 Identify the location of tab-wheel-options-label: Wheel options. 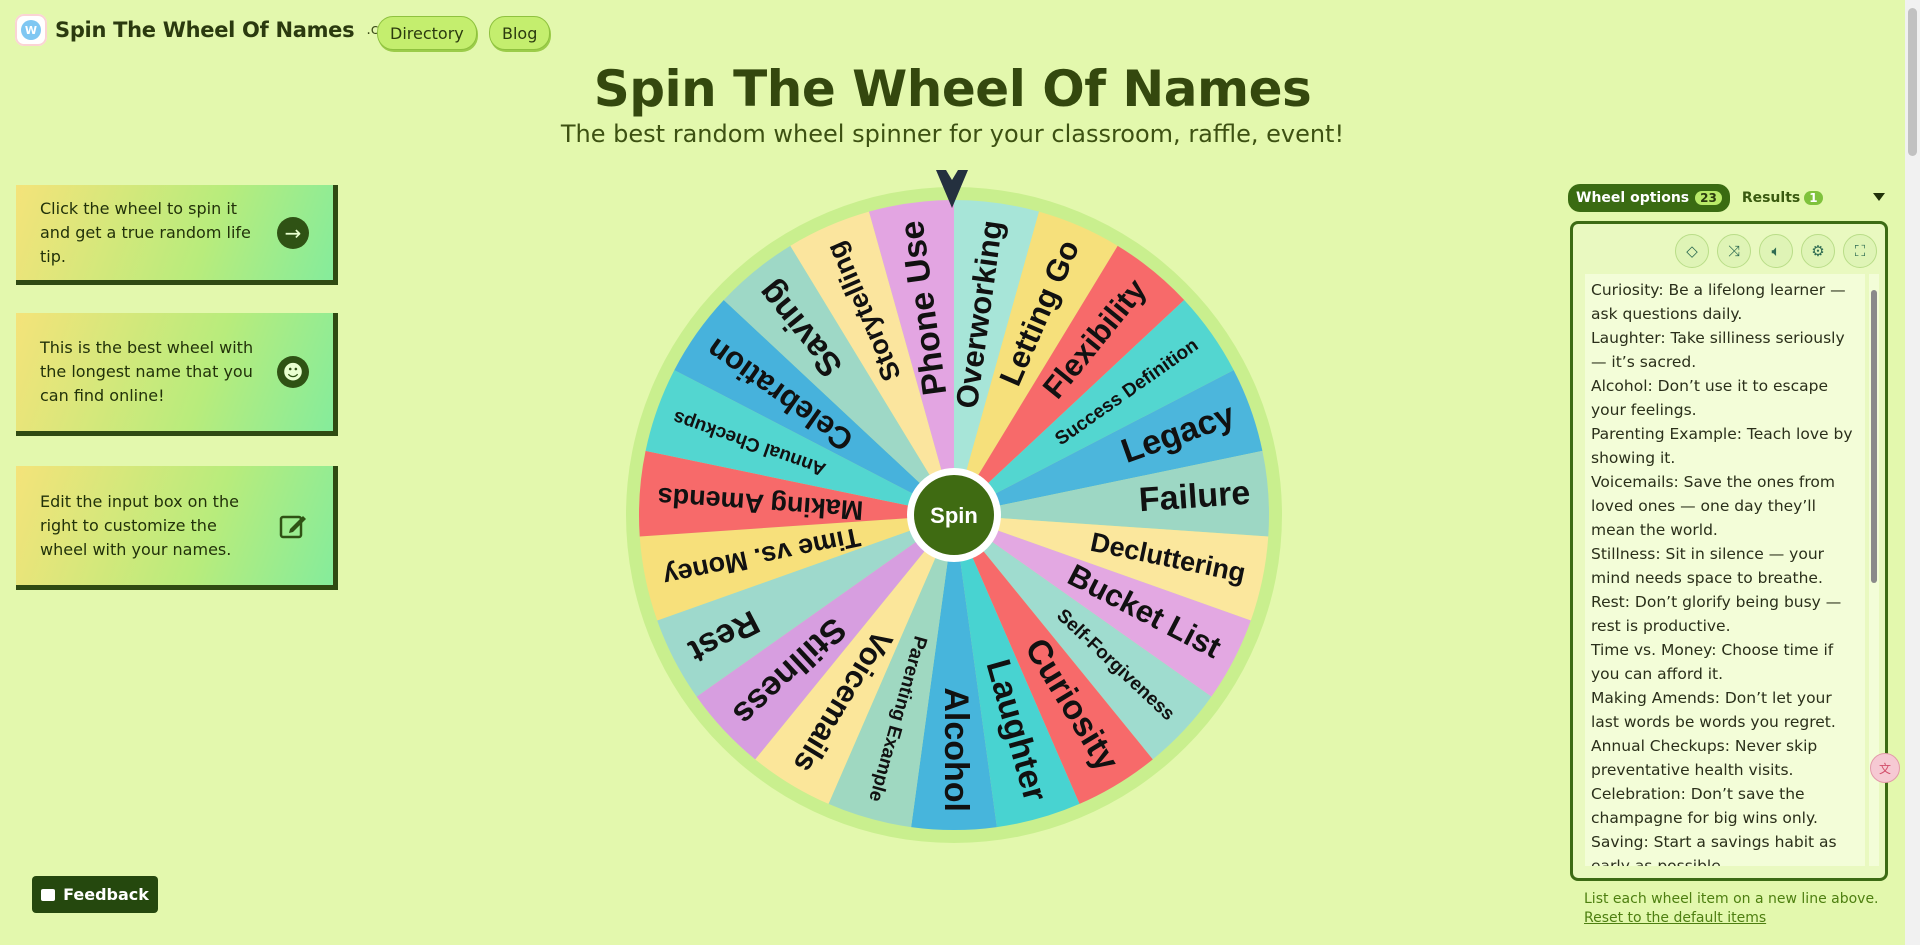
(1633, 198).